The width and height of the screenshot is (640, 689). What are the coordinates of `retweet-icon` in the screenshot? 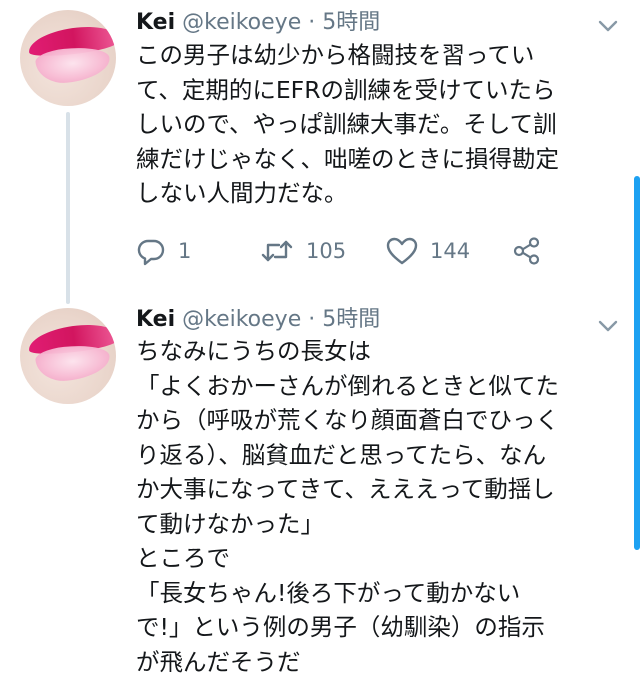 It's located at (277, 251).